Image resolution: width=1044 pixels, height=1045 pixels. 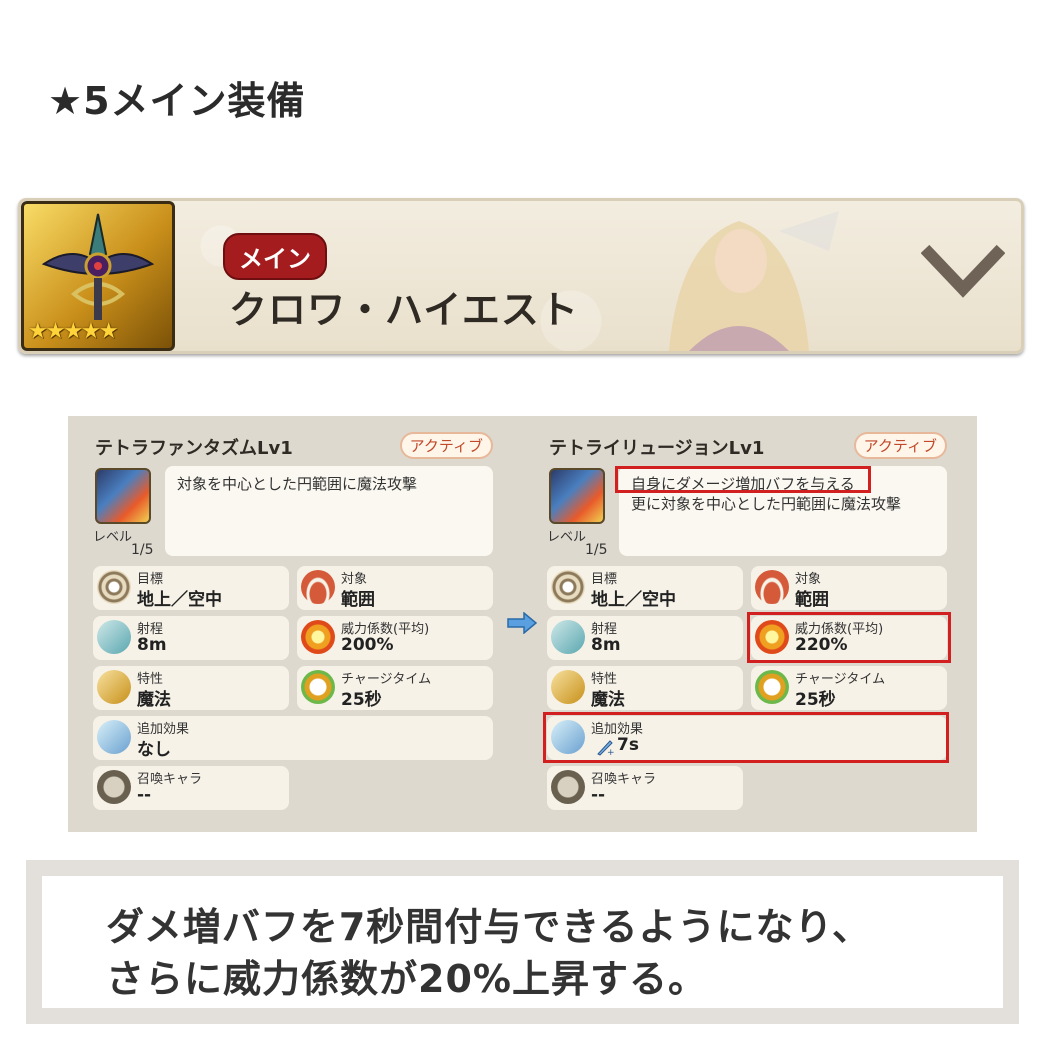 What do you see at coordinates (743, 479) in the screenshot?
I see `highlight-buff-description` at bounding box center [743, 479].